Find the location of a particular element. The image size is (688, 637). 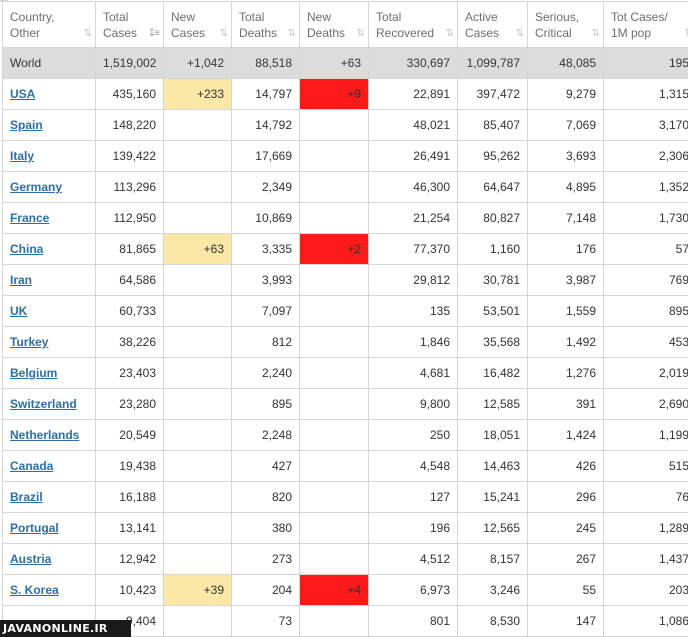

cell-country: Austria is located at coordinates (49, 559).